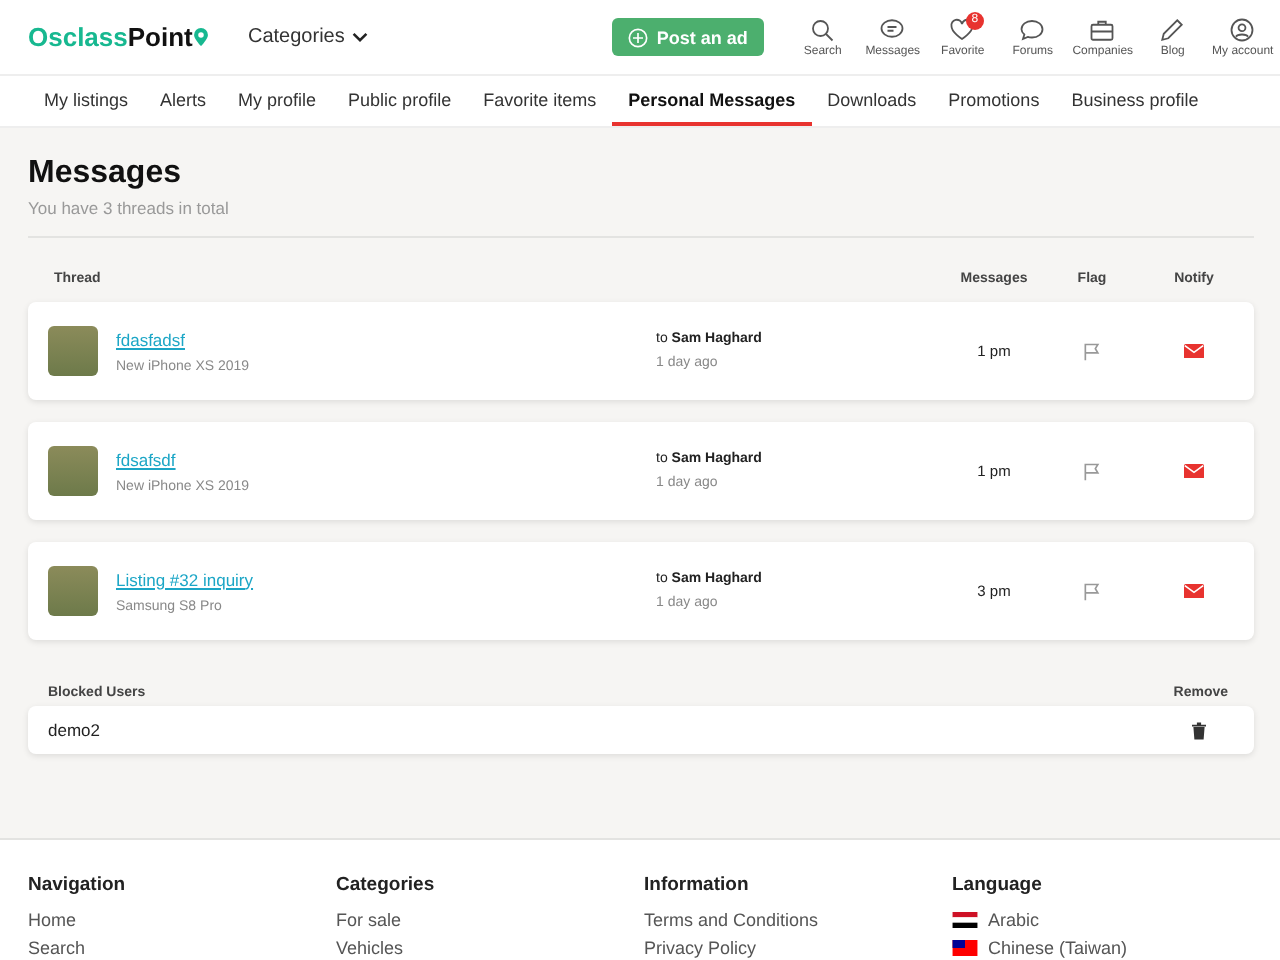 This screenshot has width=1280, height=960. What do you see at coordinates (138, 37) in the screenshot?
I see `logo: OsclassPoint` at bounding box center [138, 37].